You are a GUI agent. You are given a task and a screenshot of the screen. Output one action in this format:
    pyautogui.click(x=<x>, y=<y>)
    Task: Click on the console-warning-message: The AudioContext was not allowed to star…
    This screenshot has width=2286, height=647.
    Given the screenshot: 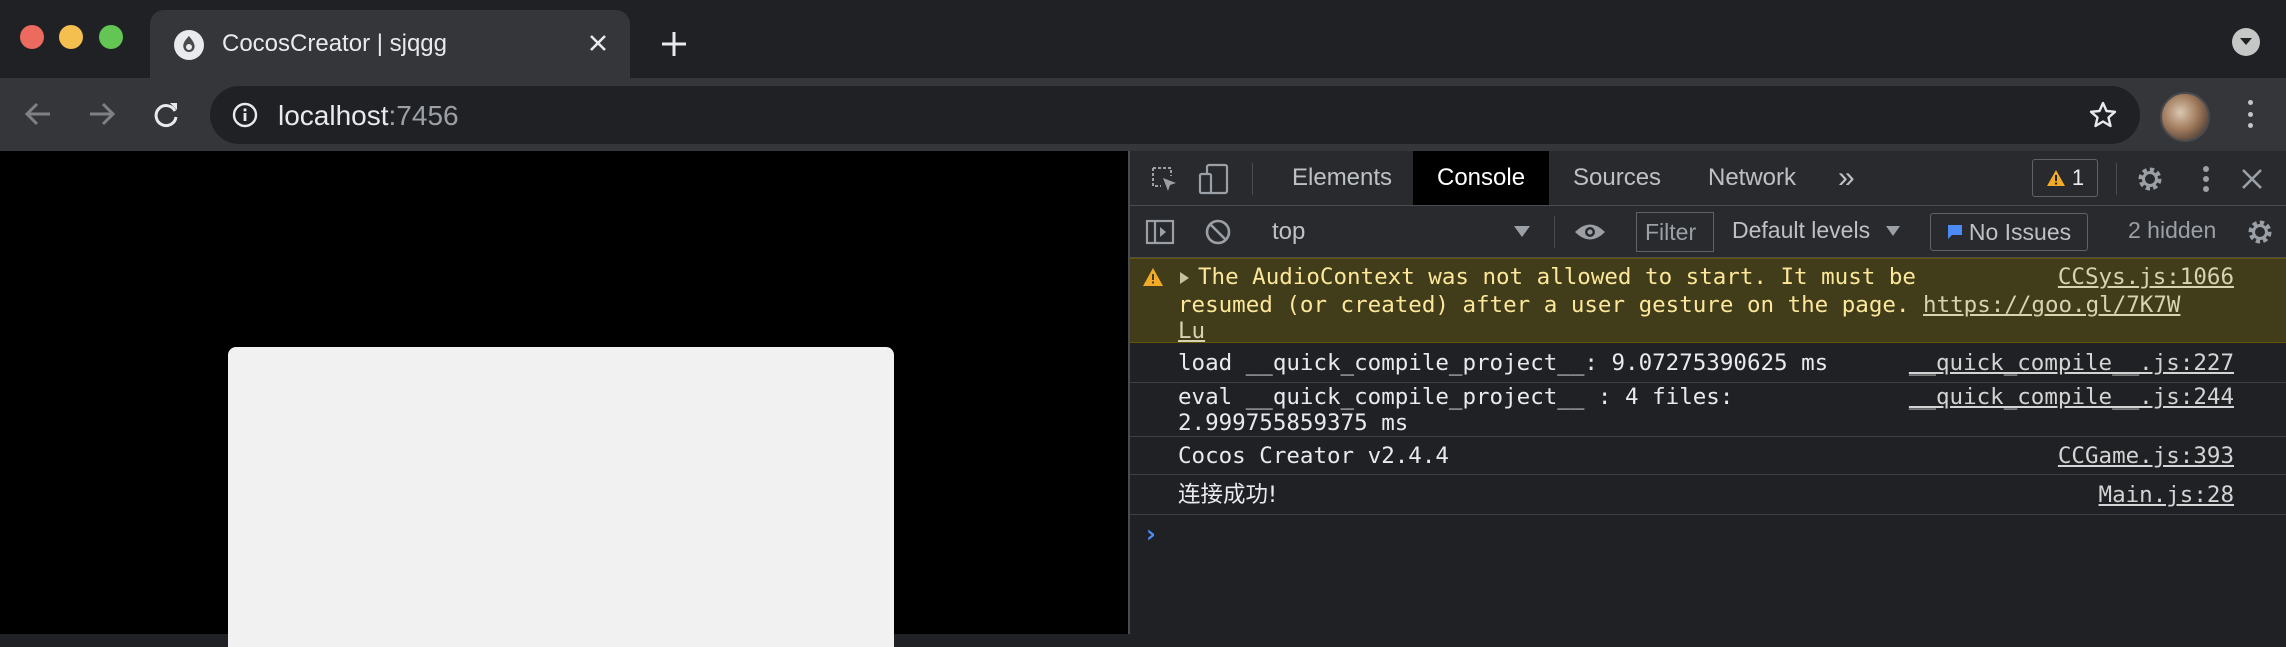 What is the action you would take?
    pyautogui.click(x=1708, y=301)
    